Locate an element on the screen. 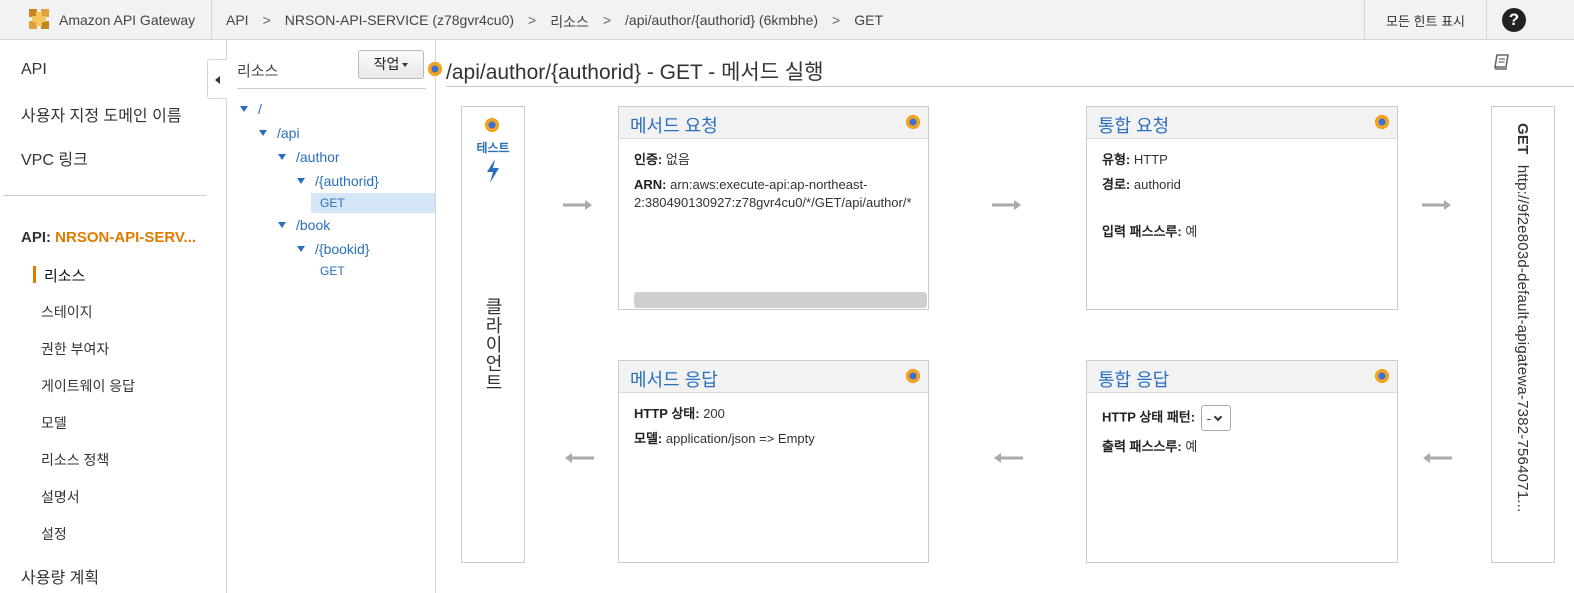  resource-tree-panel: 리소스 작업 is located at coordinates (331, 316).